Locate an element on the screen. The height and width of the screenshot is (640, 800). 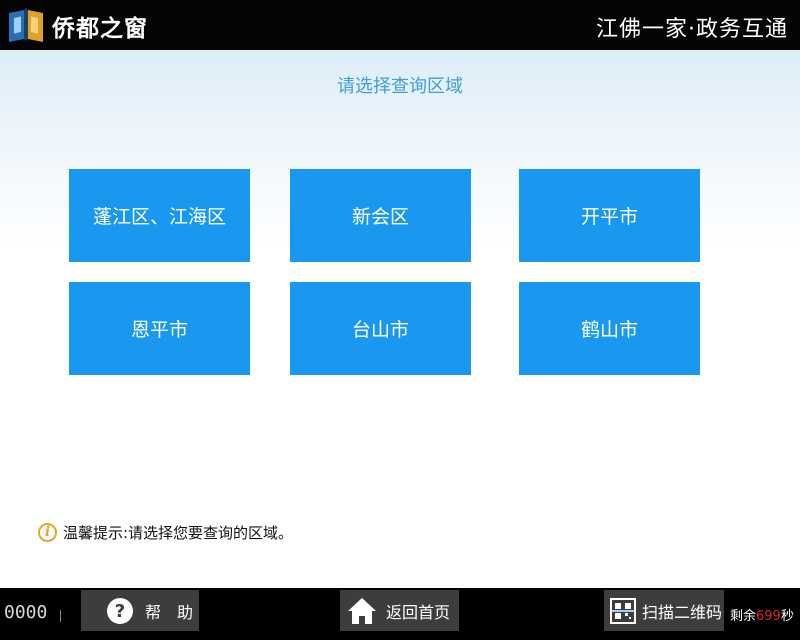
counter-divider is located at coordinates (60, 616).